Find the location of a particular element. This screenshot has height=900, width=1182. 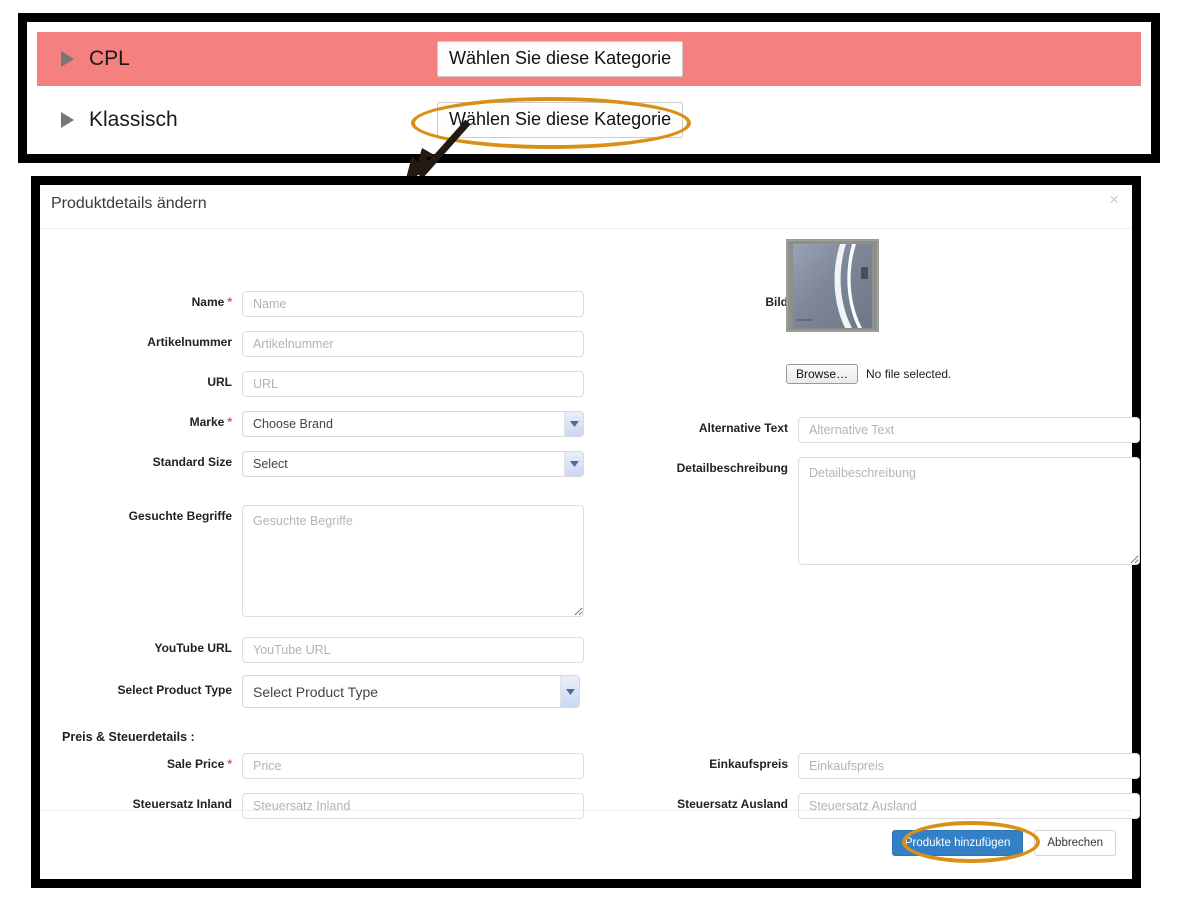

label-gesuchte-begriffe: Gesuchte Begriffe is located at coordinates (180, 516).